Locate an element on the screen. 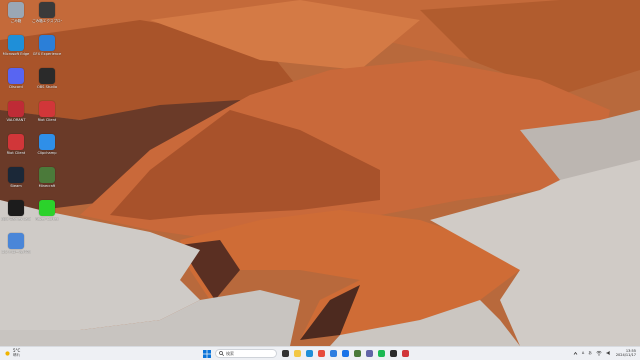  desktop-icon: コントロールパネル is located at coordinates (16, 247).